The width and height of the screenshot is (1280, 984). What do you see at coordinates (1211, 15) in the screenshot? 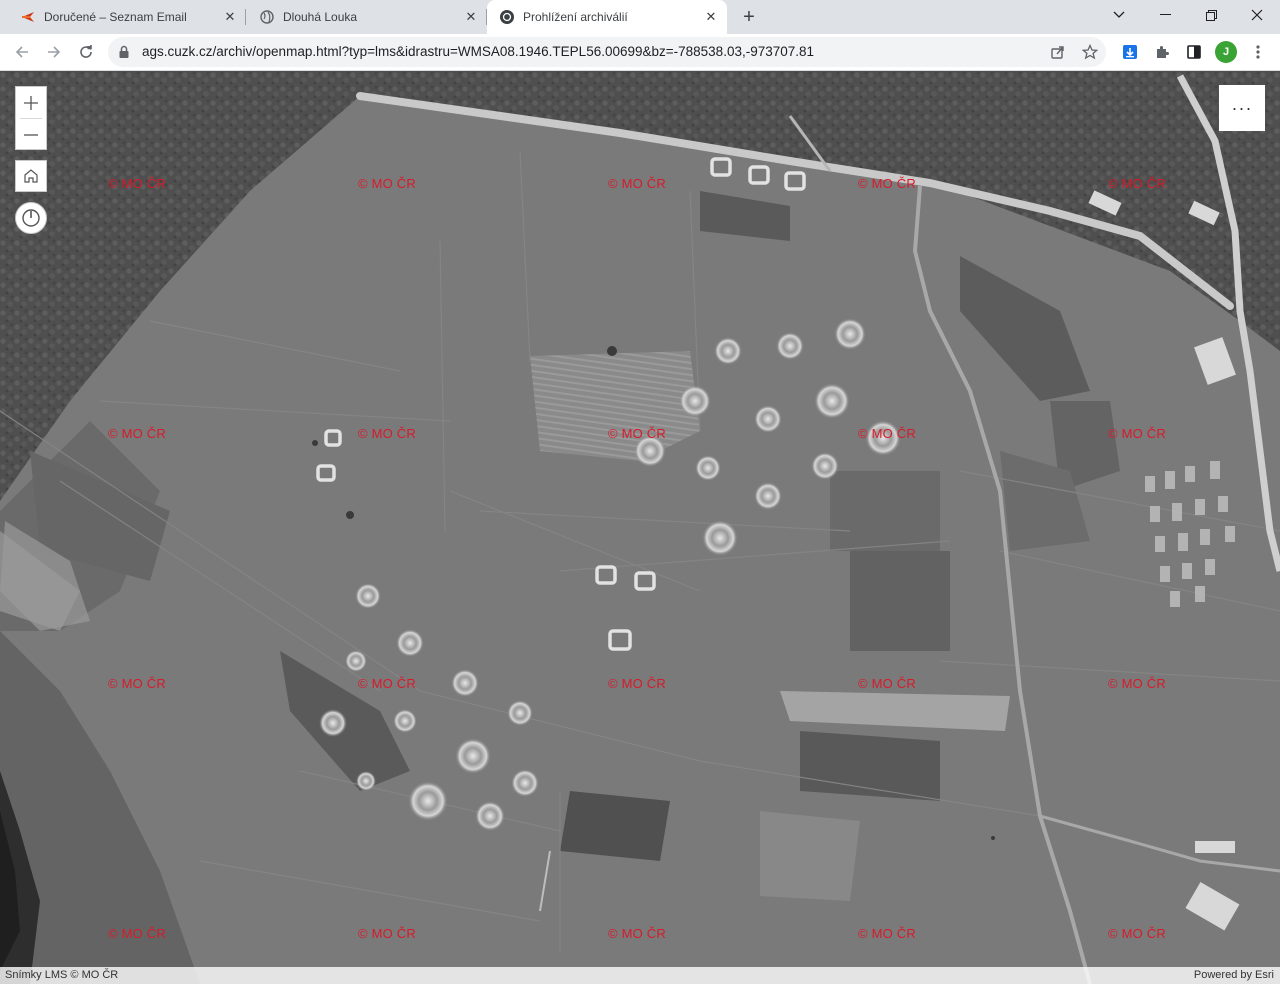
I see `restore-icon` at bounding box center [1211, 15].